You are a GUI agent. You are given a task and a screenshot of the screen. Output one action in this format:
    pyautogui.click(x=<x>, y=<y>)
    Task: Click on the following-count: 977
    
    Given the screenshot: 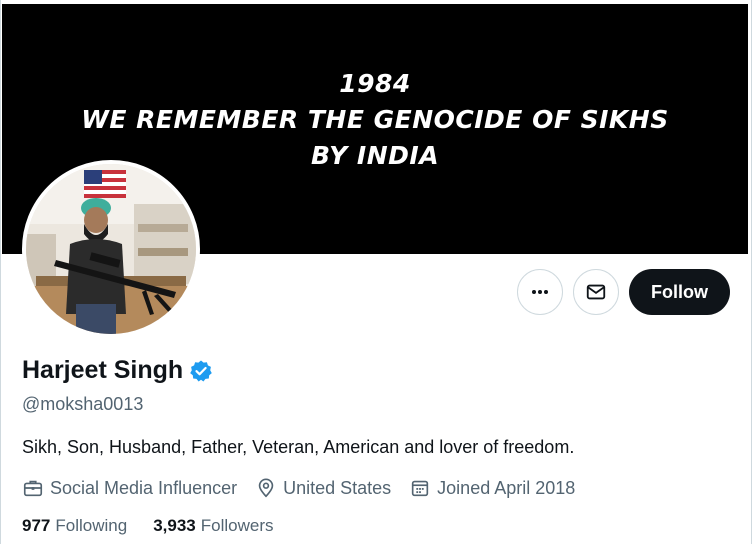 What is the action you would take?
    pyautogui.click(x=36, y=525)
    